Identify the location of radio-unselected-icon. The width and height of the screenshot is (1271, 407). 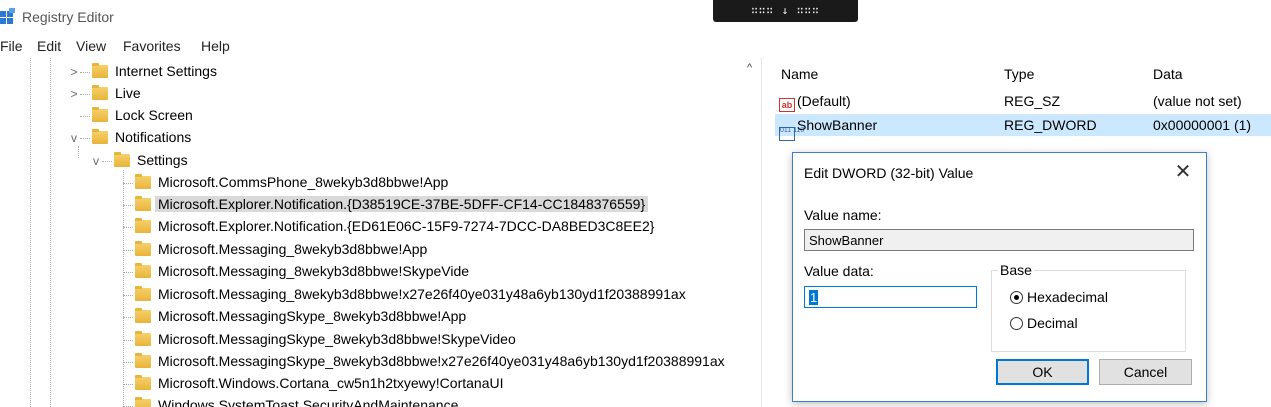
(1016, 323).